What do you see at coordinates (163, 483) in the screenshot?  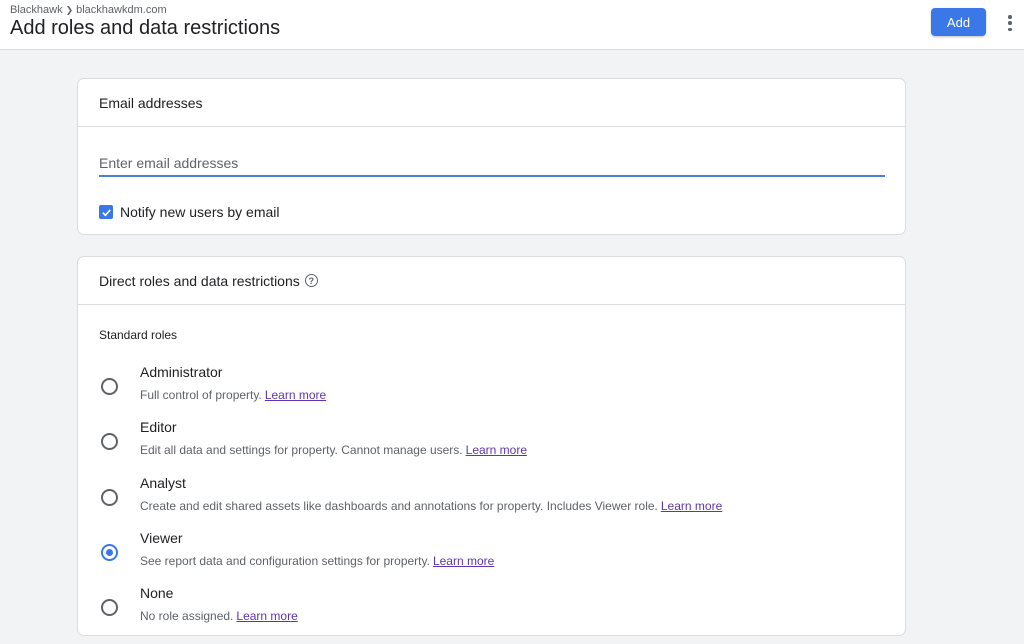 I see `role-name: Analyst` at bounding box center [163, 483].